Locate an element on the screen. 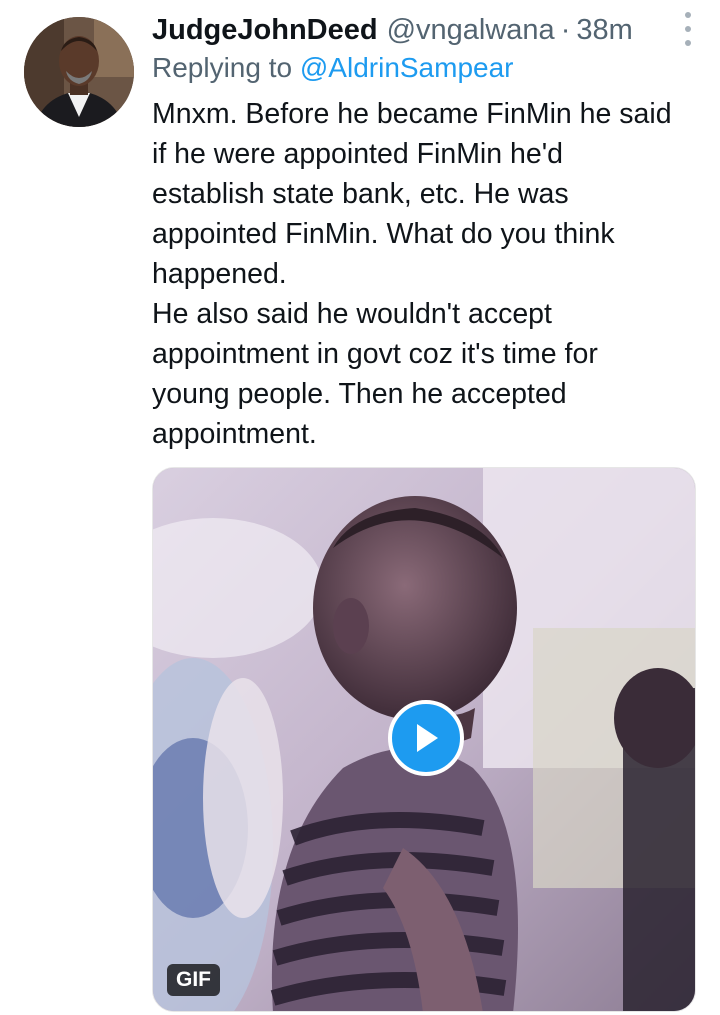  tweet-text-line: appointed FinMin. What do you think is located at coordinates (383, 234).